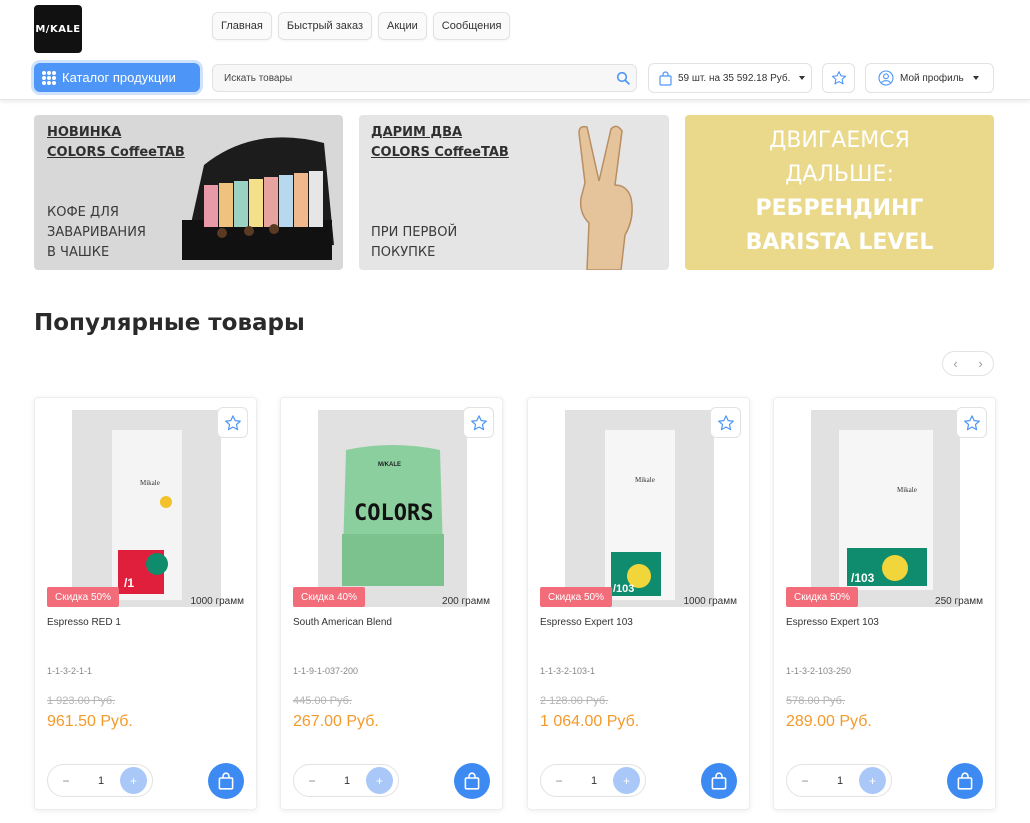 Image resolution: width=1030 pixels, height=823 pixels. I want to click on old-price: 1 923.00 Руб., so click(81, 701).